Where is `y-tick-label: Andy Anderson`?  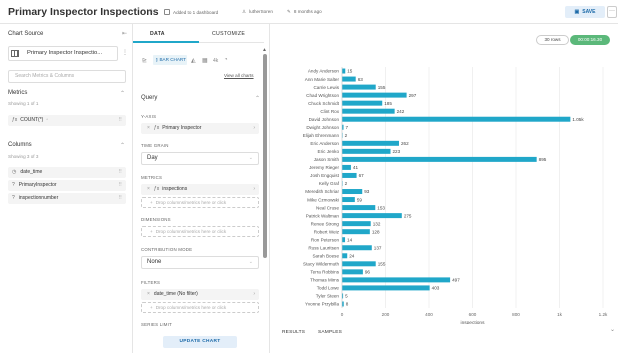
y-tick-label: Andy Anderson is located at coordinates (324, 71).